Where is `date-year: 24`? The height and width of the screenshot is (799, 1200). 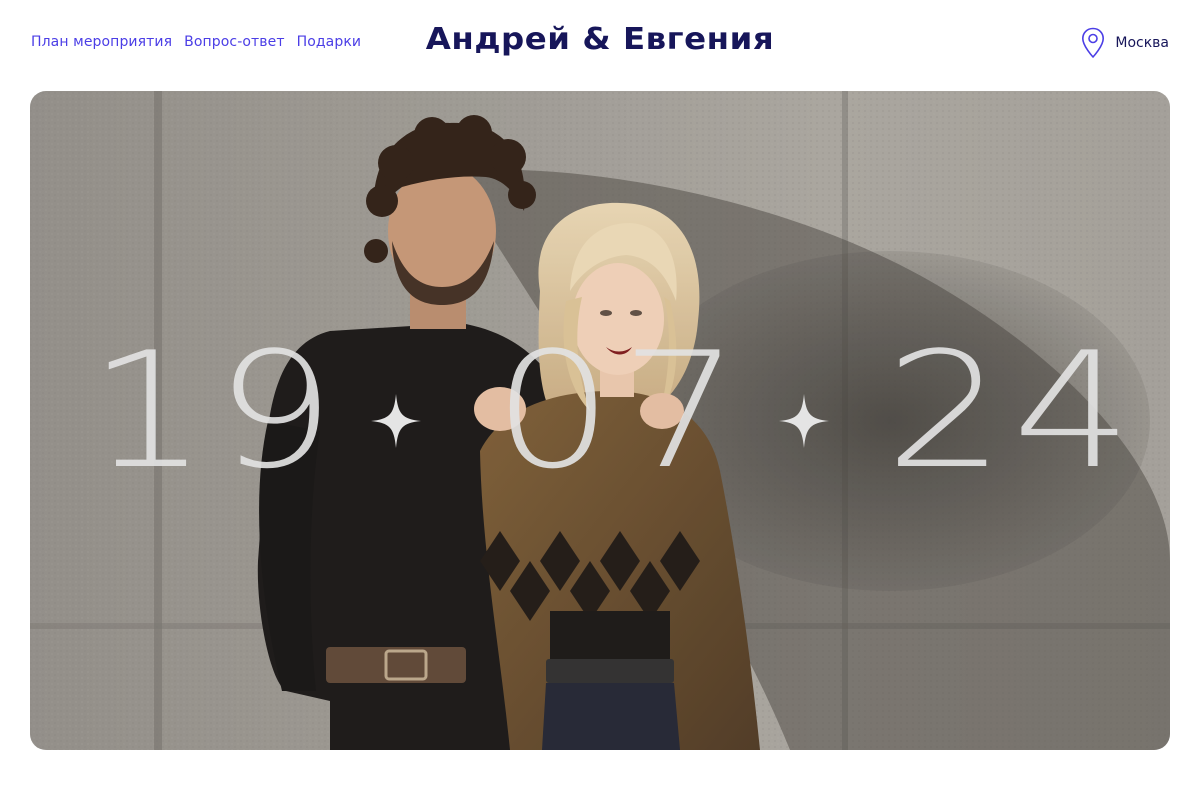 date-year: 24 is located at coordinates (1012, 410).